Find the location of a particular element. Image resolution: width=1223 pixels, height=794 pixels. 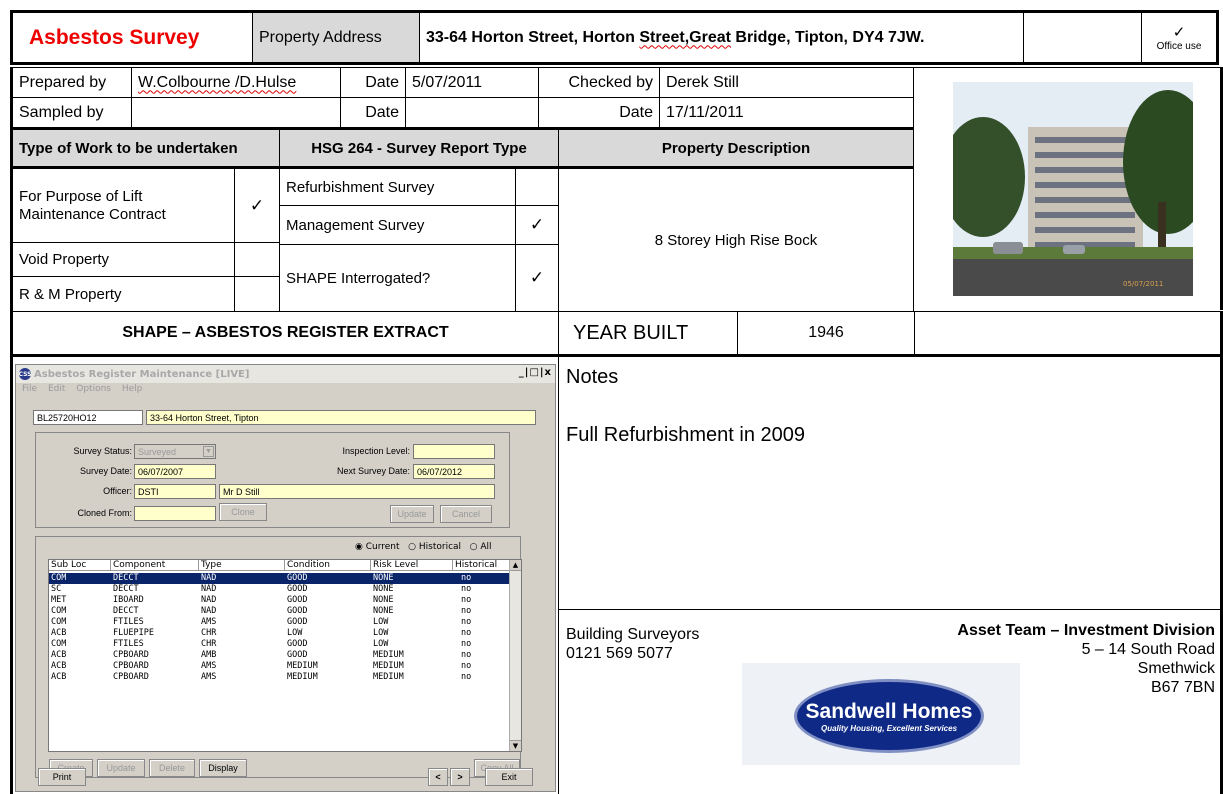

table-cell: AMS is located at coordinates (209, 666).